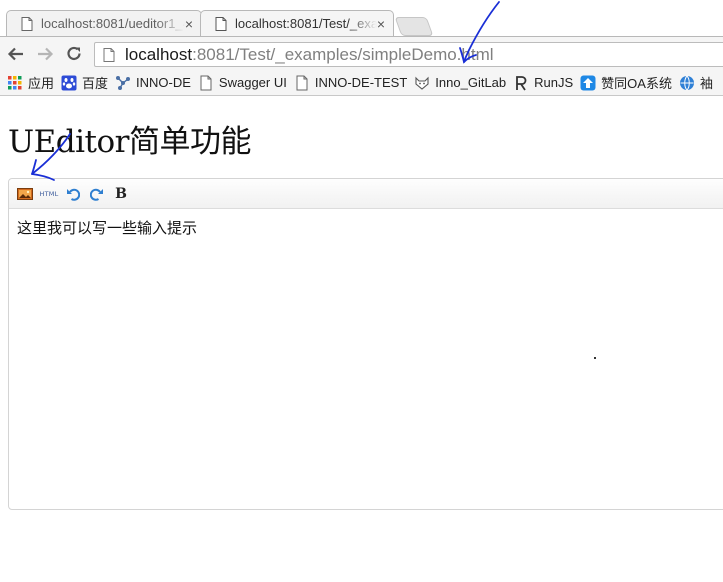  What do you see at coordinates (343, 54) in the screenshot?
I see `url-path: :8081/Test/_examples/simpleDemo.html` at bounding box center [343, 54].